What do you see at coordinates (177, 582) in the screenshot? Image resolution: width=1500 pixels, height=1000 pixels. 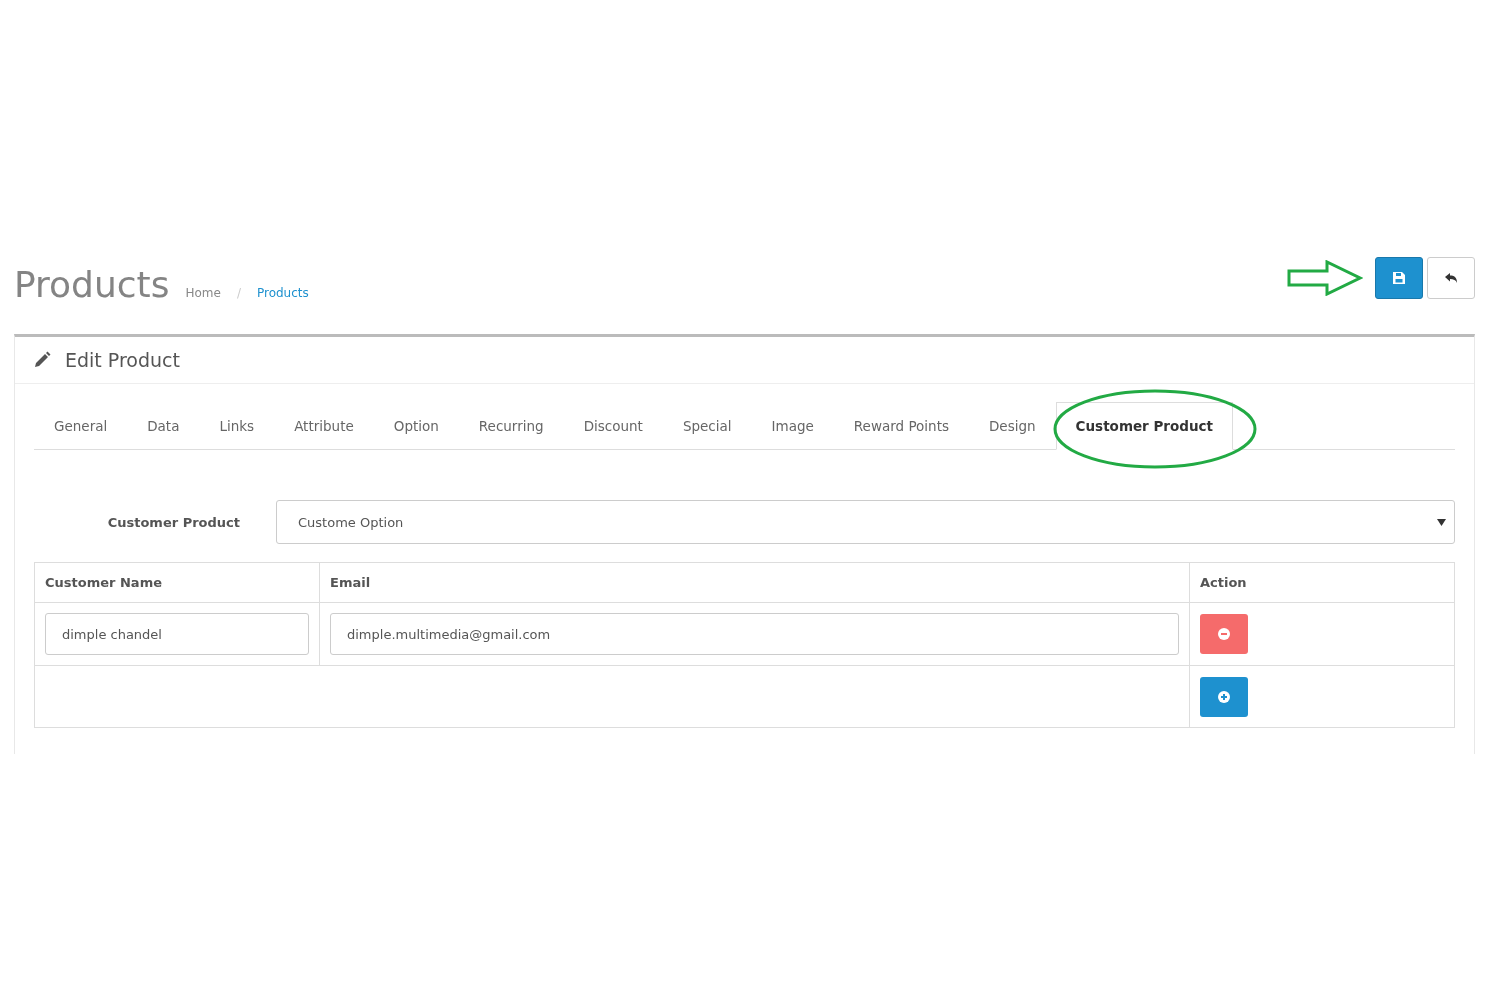 I see `column-header: Customer Name` at bounding box center [177, 582].